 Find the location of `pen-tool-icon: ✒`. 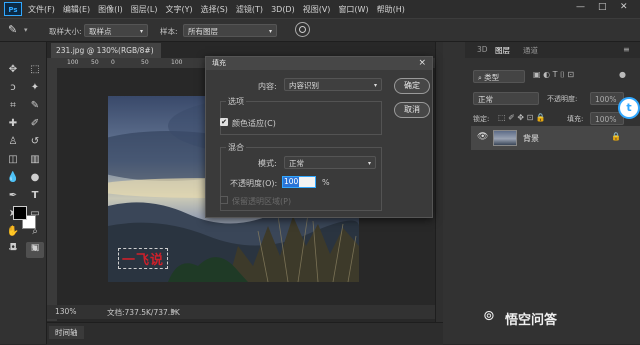

pen-tool-icon: ✒ is located at coordinates (13, 196).